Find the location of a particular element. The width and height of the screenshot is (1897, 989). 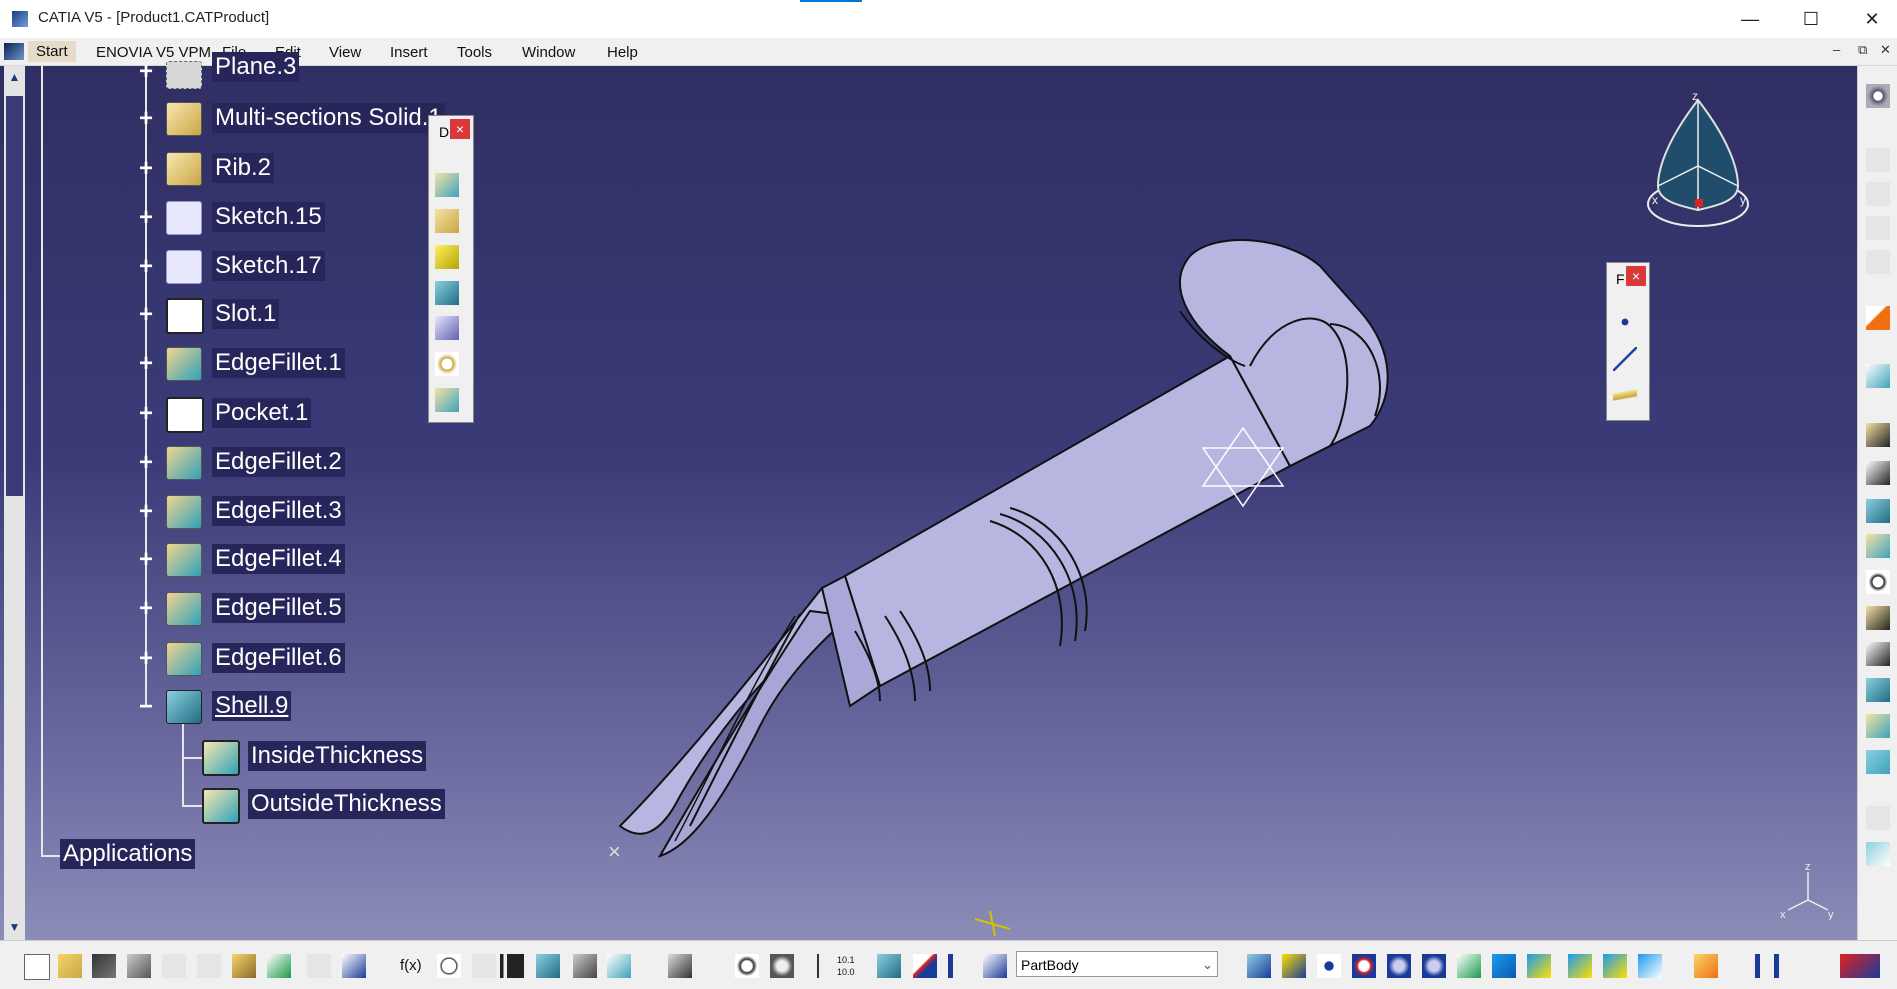

rotate-icon is located at coordinates (1364, 966).